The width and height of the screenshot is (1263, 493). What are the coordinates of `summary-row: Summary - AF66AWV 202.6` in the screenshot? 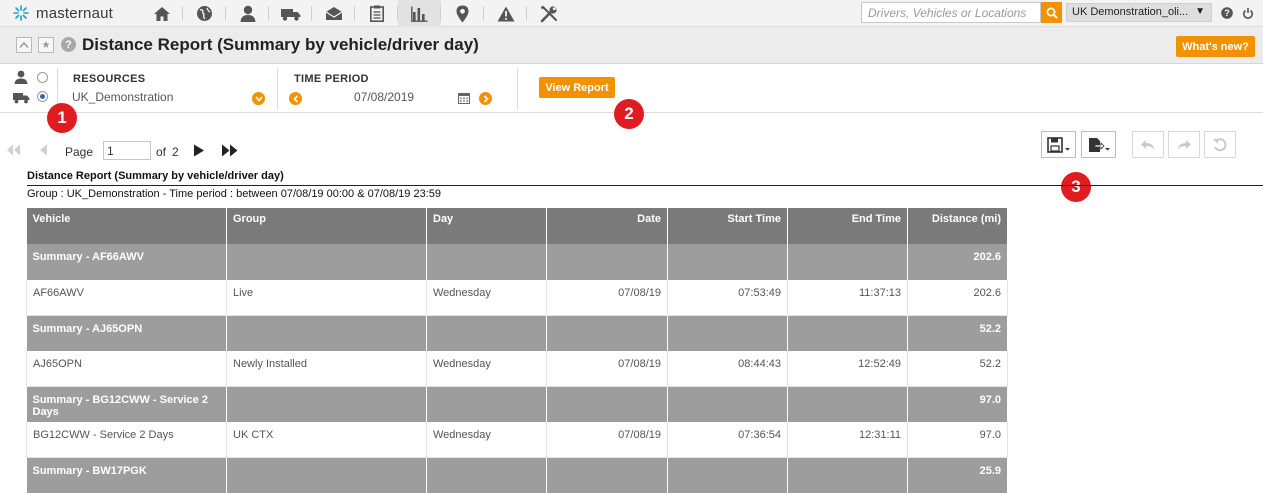 It's located at (517, 262).